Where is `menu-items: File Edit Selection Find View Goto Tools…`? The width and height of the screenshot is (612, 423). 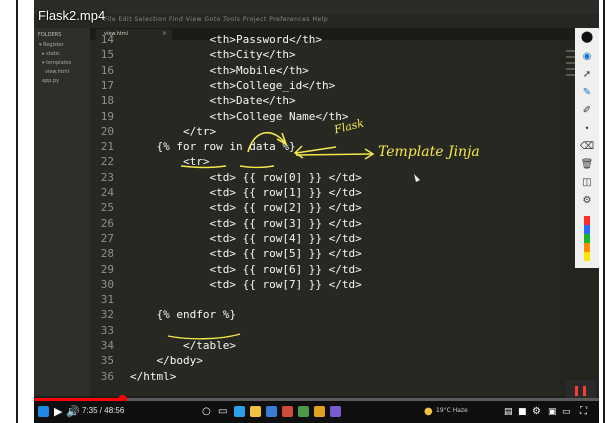 menu-items: File Edit Selection Find View Goto Tools… is located at coordinates (216, 19).